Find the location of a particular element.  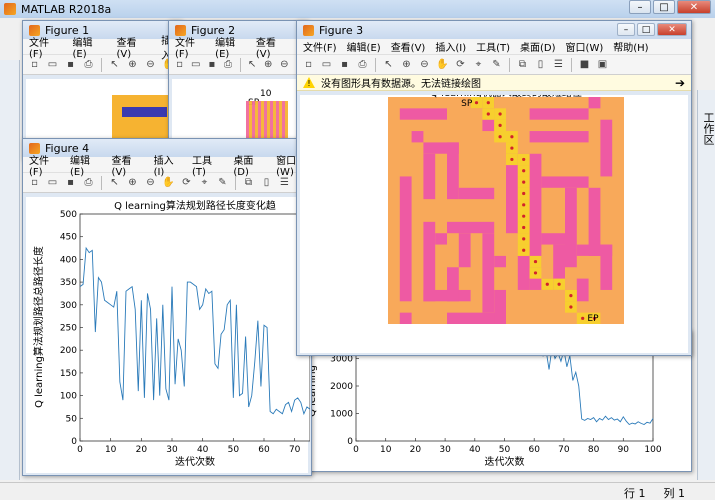

row-value: 1 is located at coordinates (642, 493).